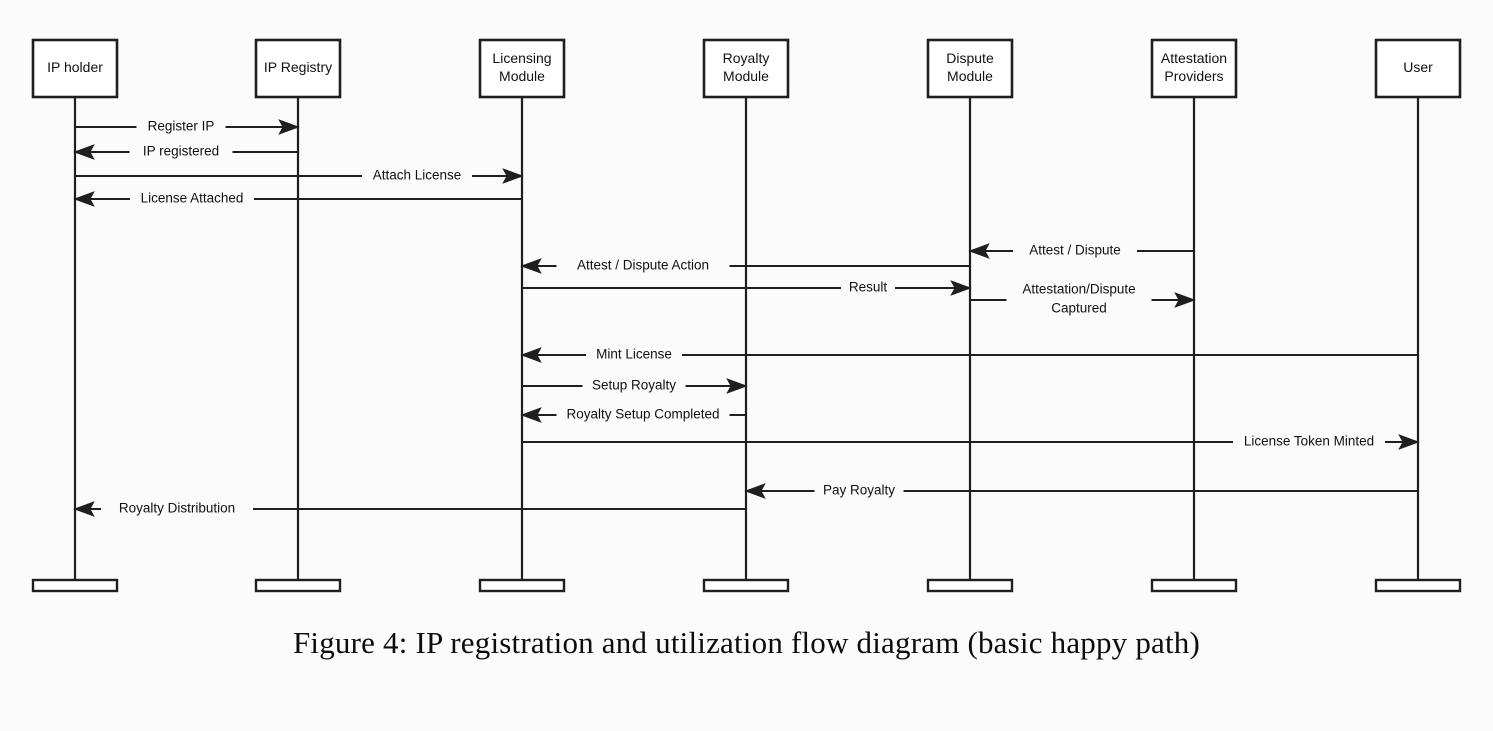 The width and height of the screenshot is (1493, 731). I want to click on participant-label-ip-holder: IP holder, so click(75, 67).